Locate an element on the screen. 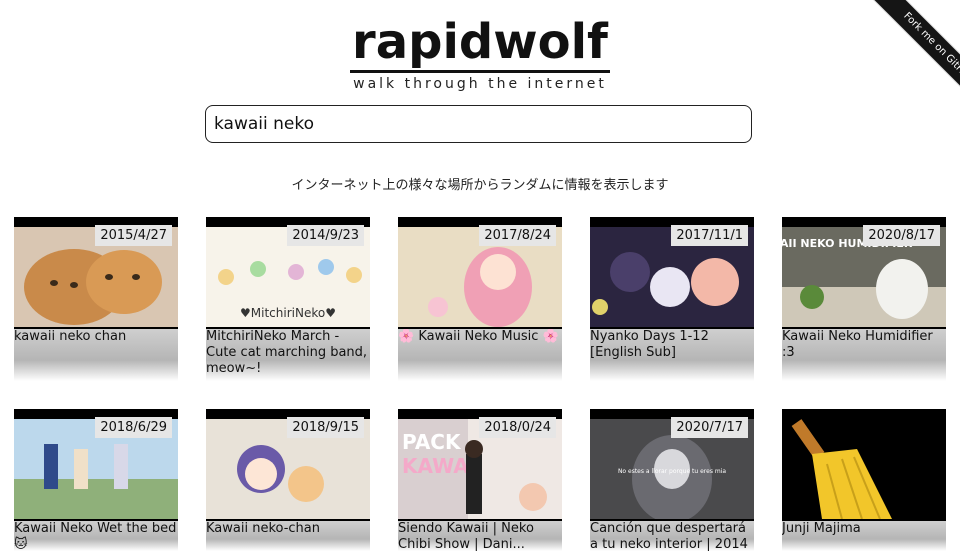 The image size is (960, 551). search-input is located at coordinates (478, 124).